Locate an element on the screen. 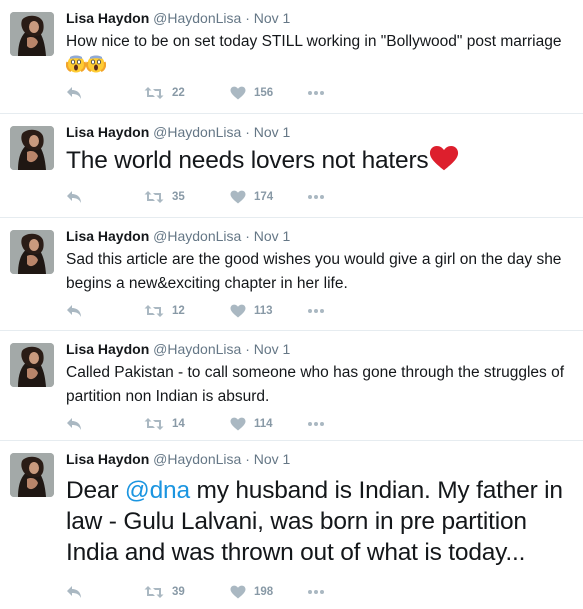  tweet-text: The world needs lovers not haters is located at coordinates (320, 162).